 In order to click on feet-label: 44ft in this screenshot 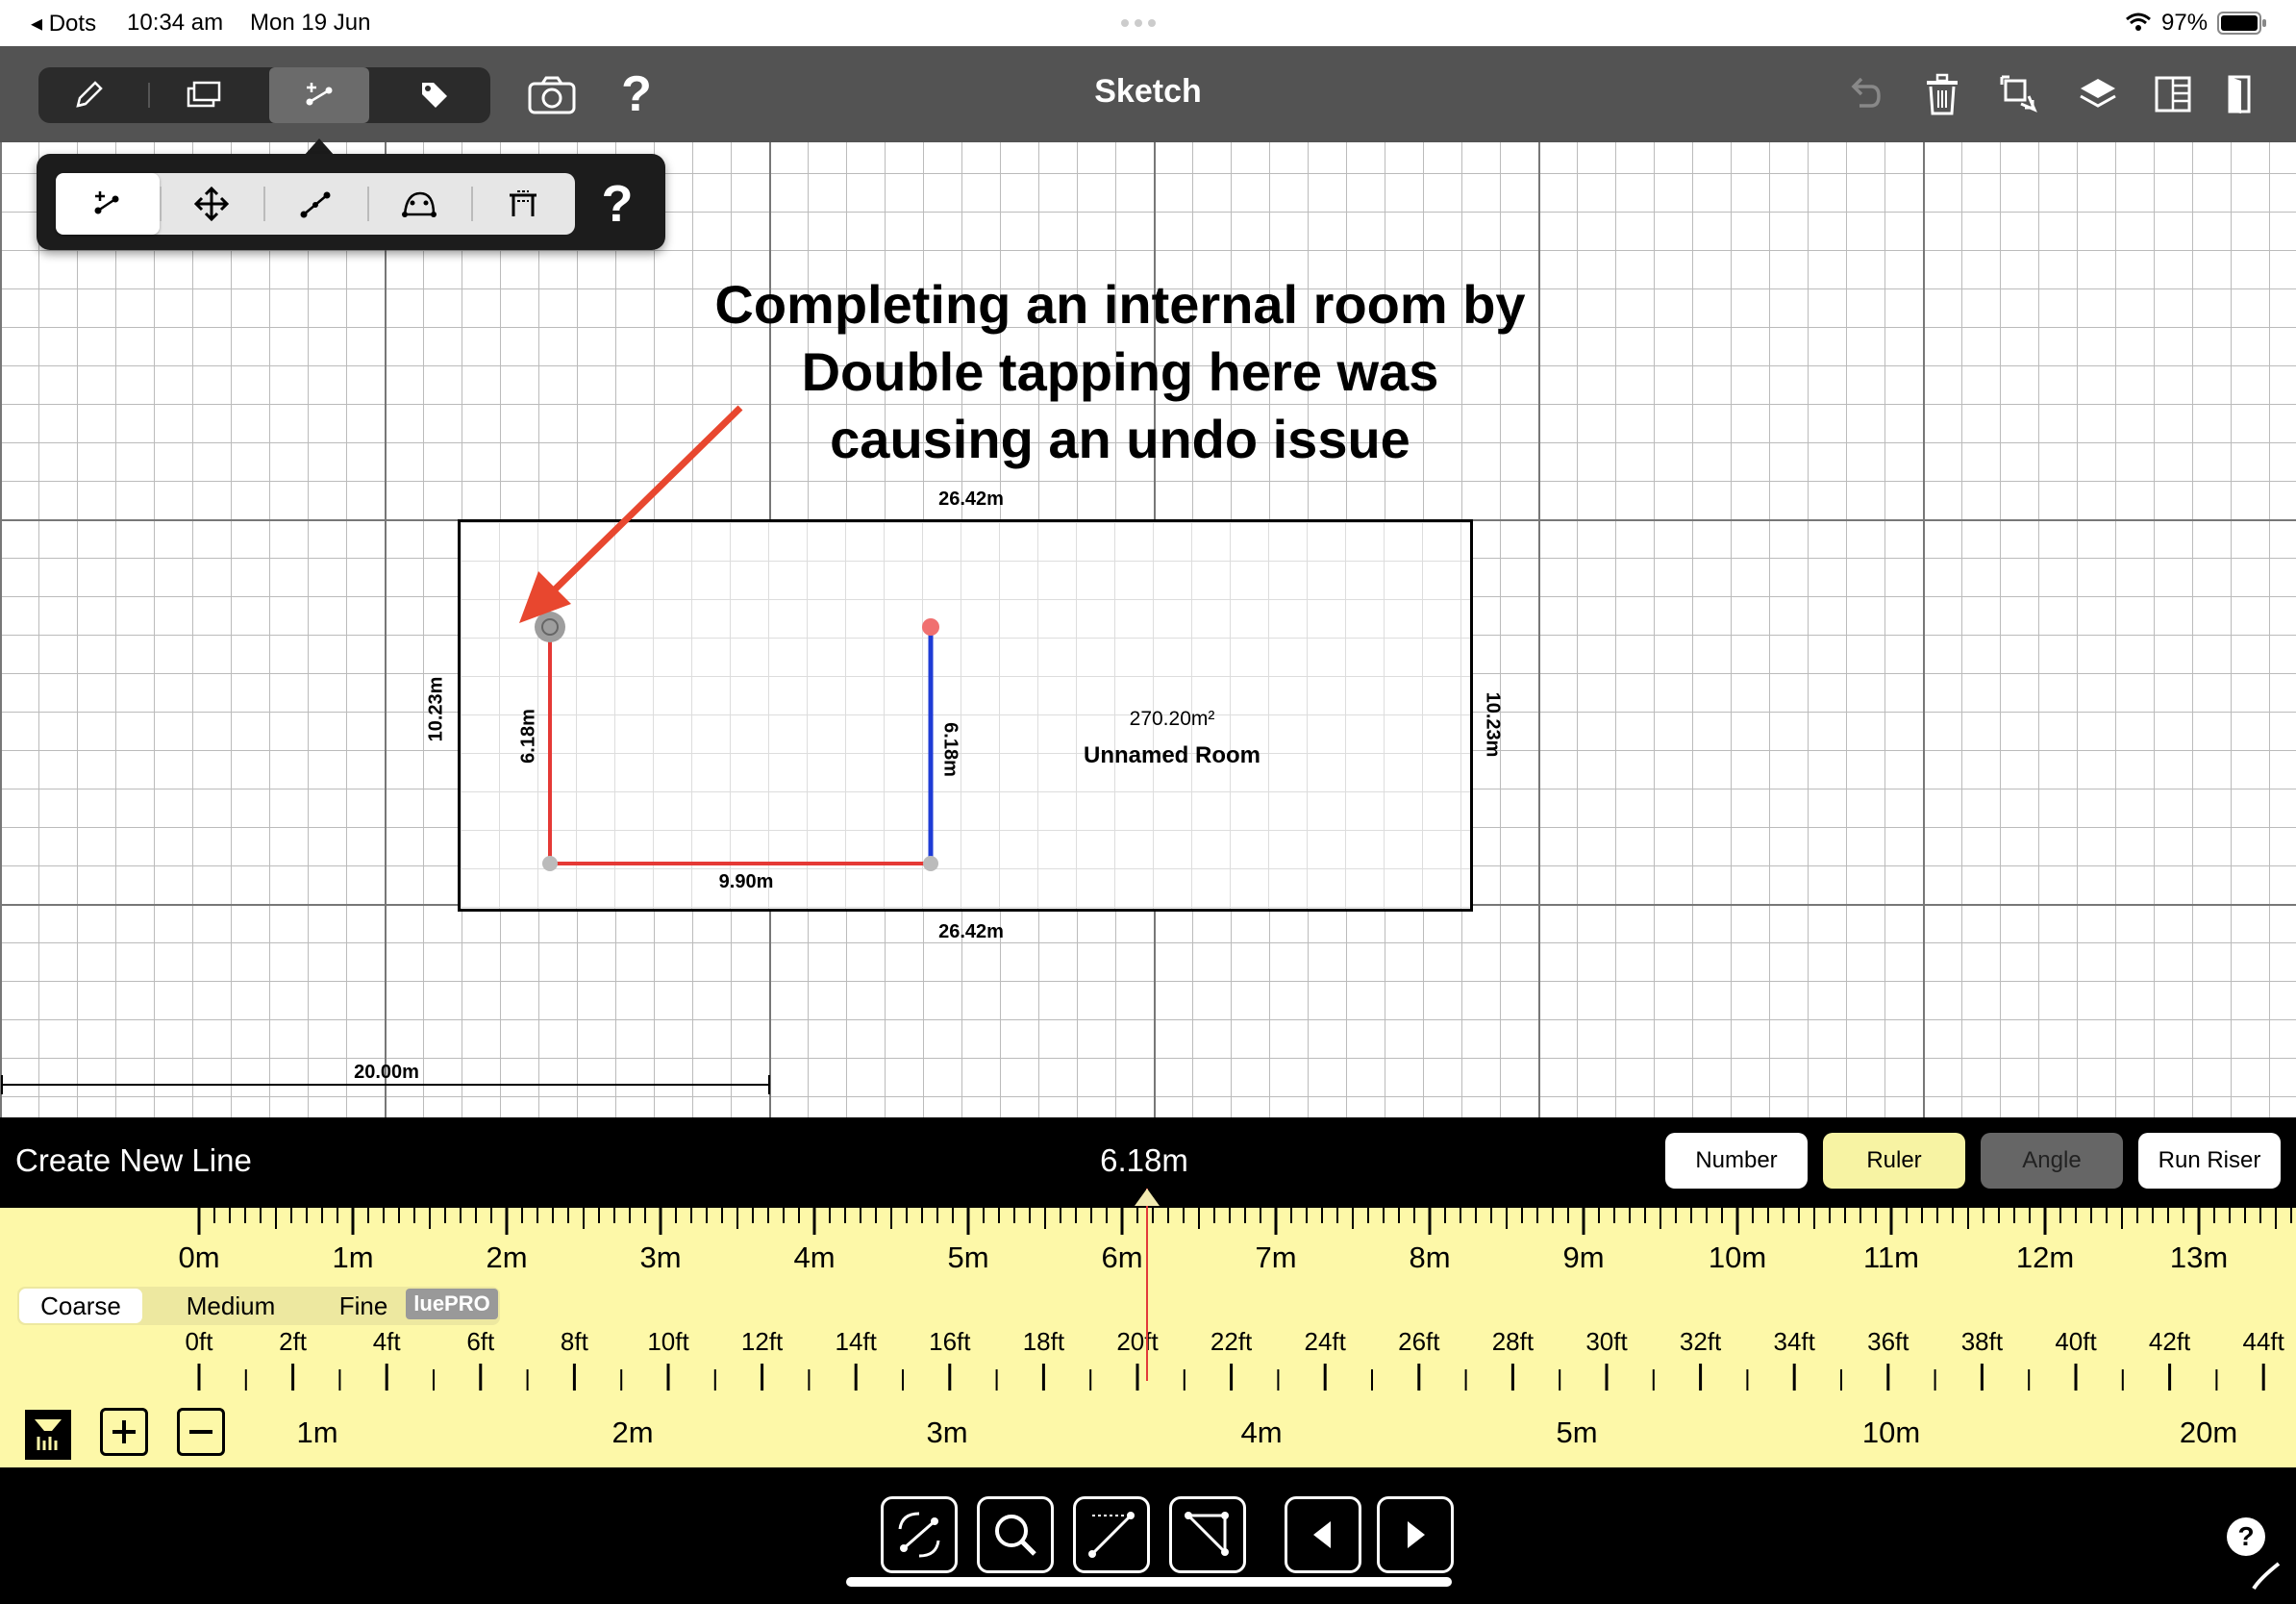, I will do `click(2263, 1341)`.